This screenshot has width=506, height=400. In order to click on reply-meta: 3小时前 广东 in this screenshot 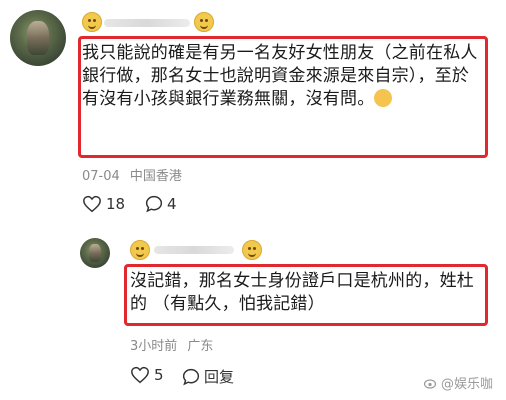, I will do `click(171, 344)`.